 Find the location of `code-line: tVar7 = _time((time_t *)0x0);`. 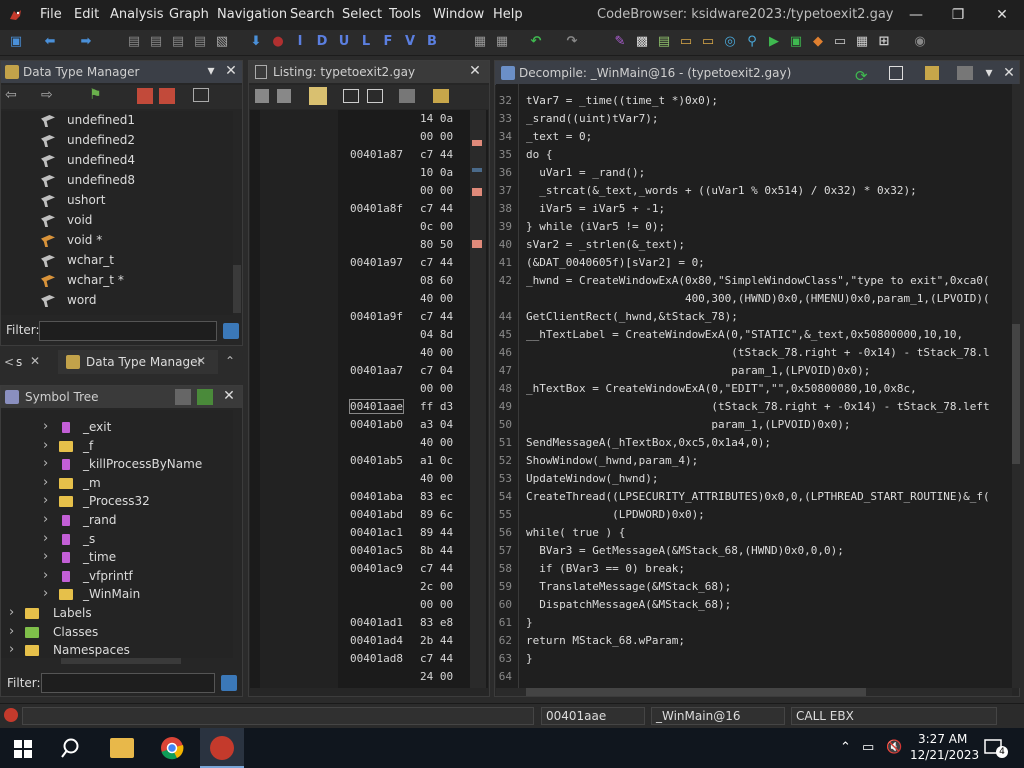

code-line: tVar7 = _time((time_t *)0x0); is located at coordinates (622, 100).